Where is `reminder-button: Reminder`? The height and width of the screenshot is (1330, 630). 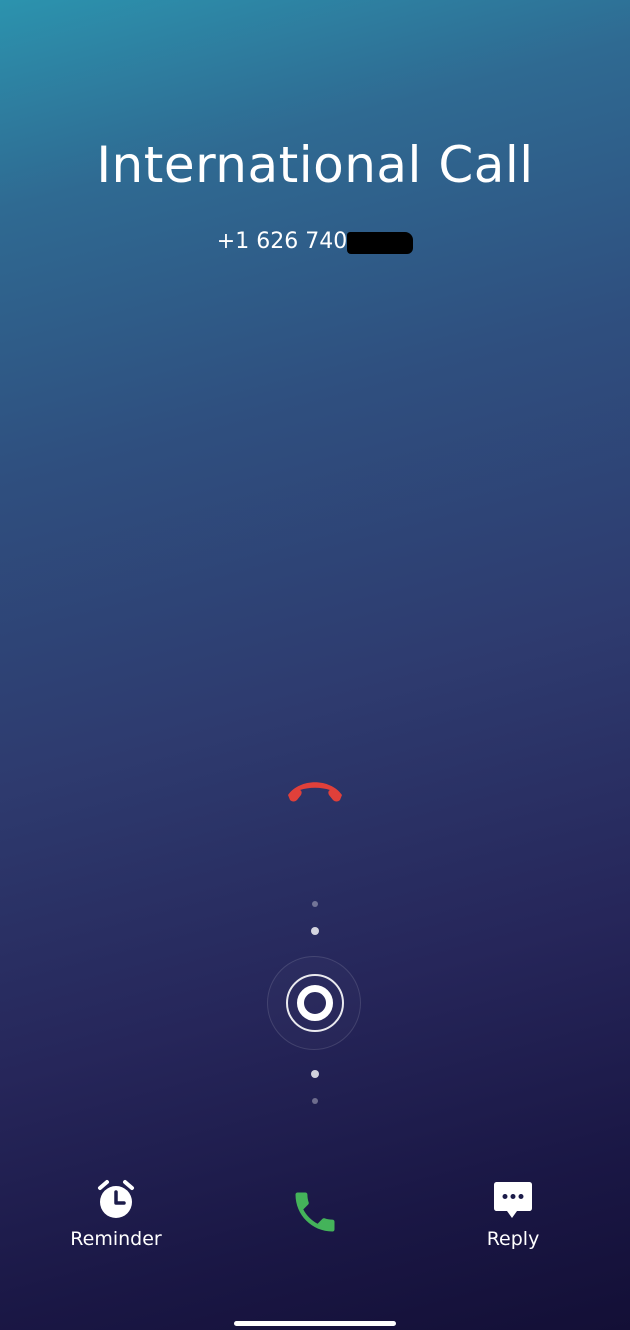 reminder-button: Reminder is located at coordinates (116, 1214).